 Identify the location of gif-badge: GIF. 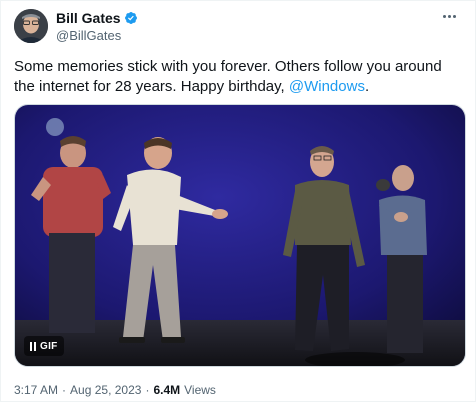
(49, 346).